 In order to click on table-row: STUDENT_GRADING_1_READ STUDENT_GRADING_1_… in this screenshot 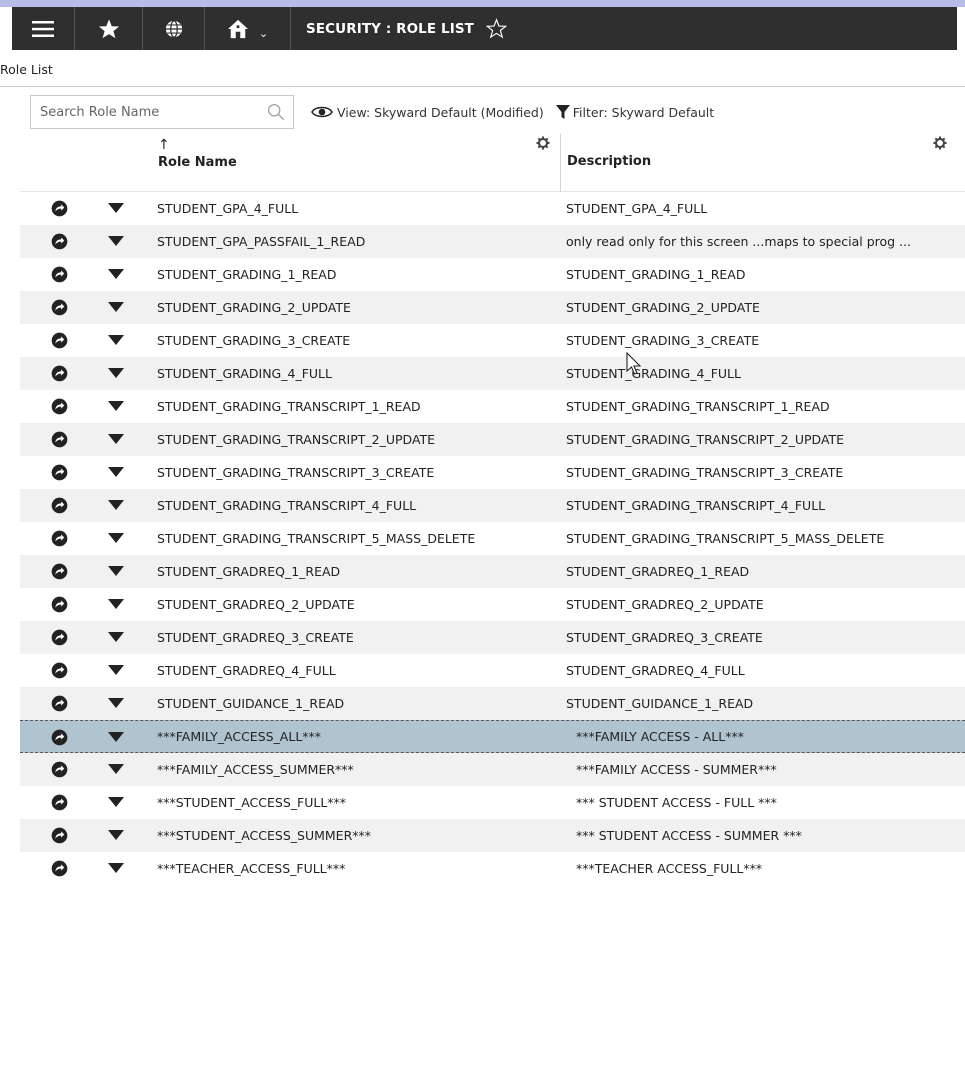, I will do `click(492, 274)`.